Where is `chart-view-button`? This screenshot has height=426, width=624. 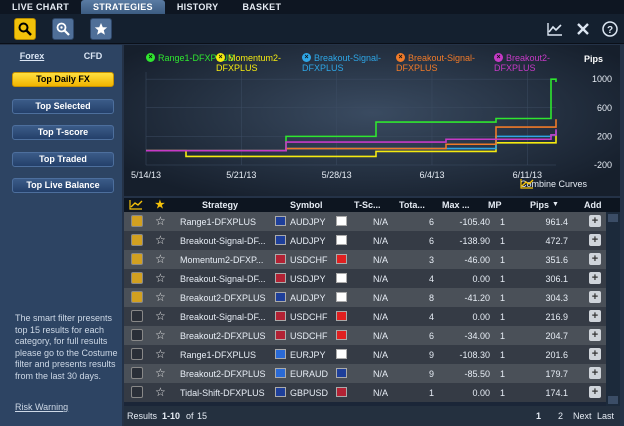
chart-view-button is located at coordinates (555, 29).